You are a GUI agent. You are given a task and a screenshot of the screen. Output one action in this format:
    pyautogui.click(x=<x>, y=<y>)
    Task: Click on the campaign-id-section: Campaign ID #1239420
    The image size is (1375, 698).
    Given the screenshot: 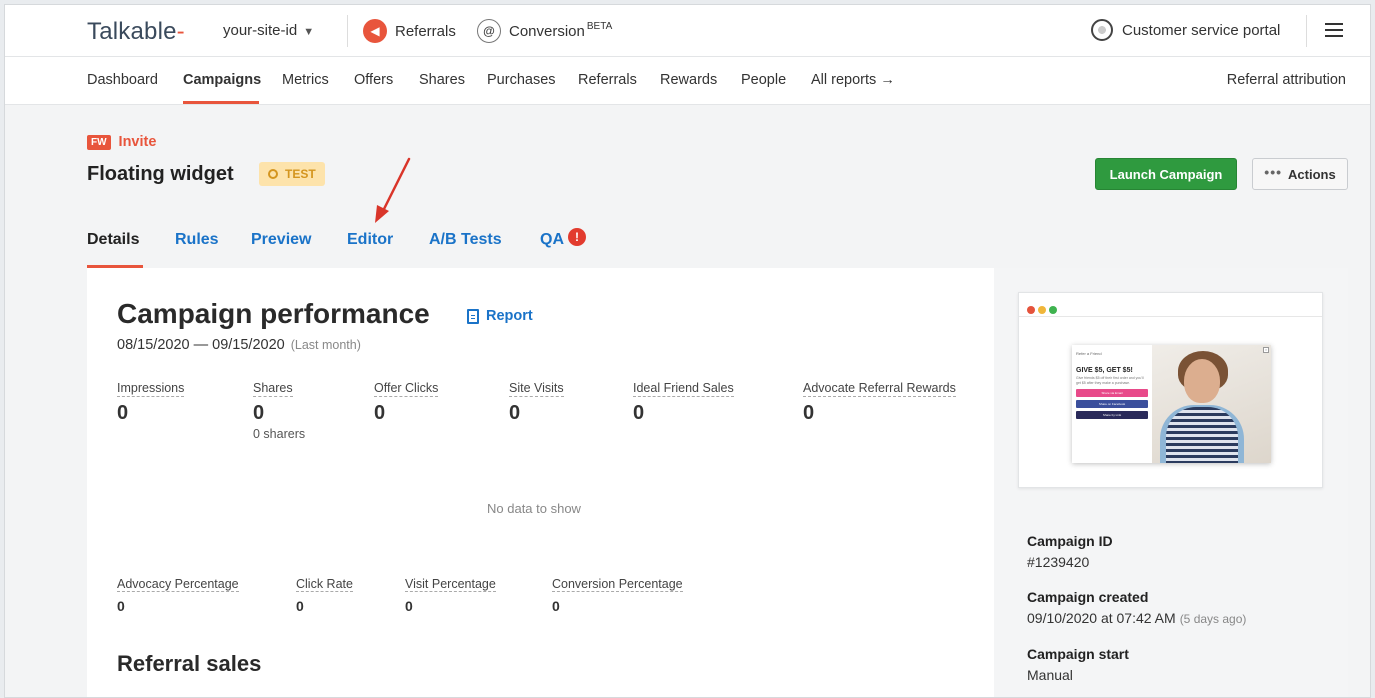 What is the action you would take?
    pyautogui.click(x=1070, y=551)
    